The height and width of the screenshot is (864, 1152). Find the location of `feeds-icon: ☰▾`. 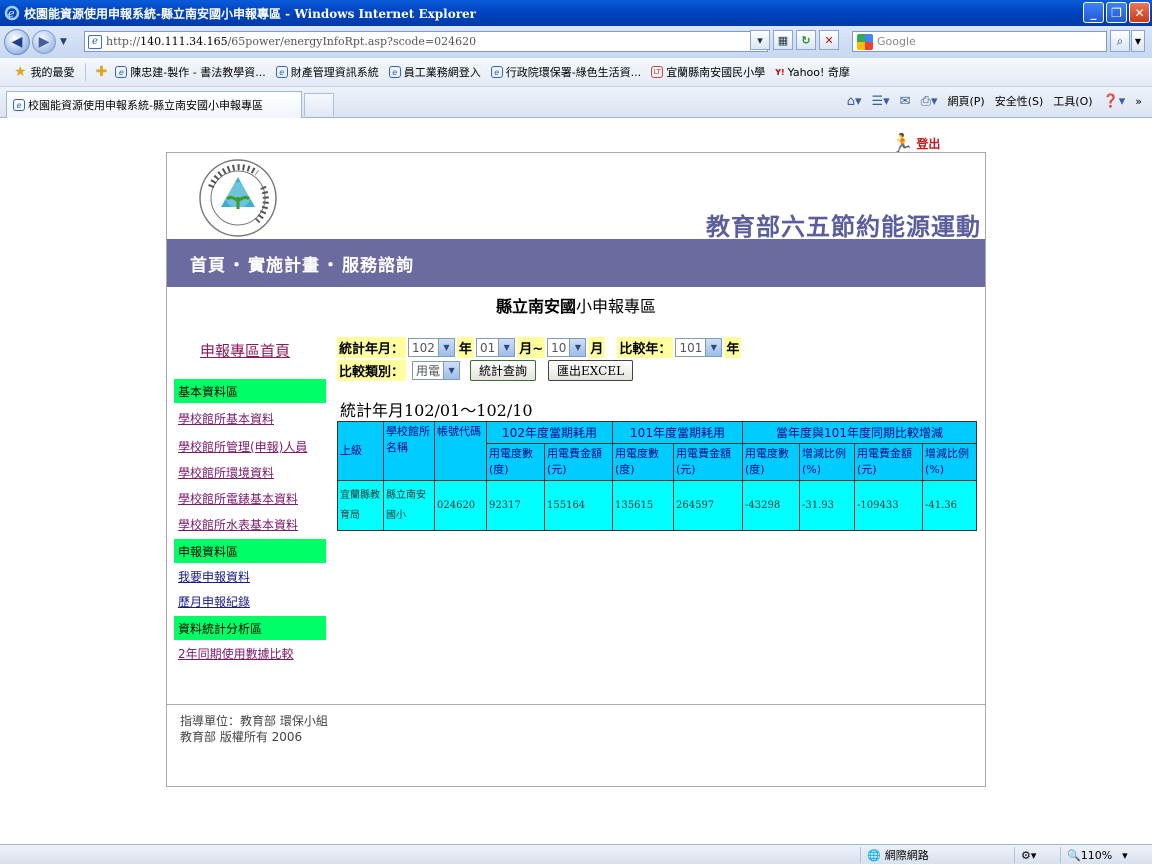

feeds-icon: ☰▾ is located at coordinates (880, 101).